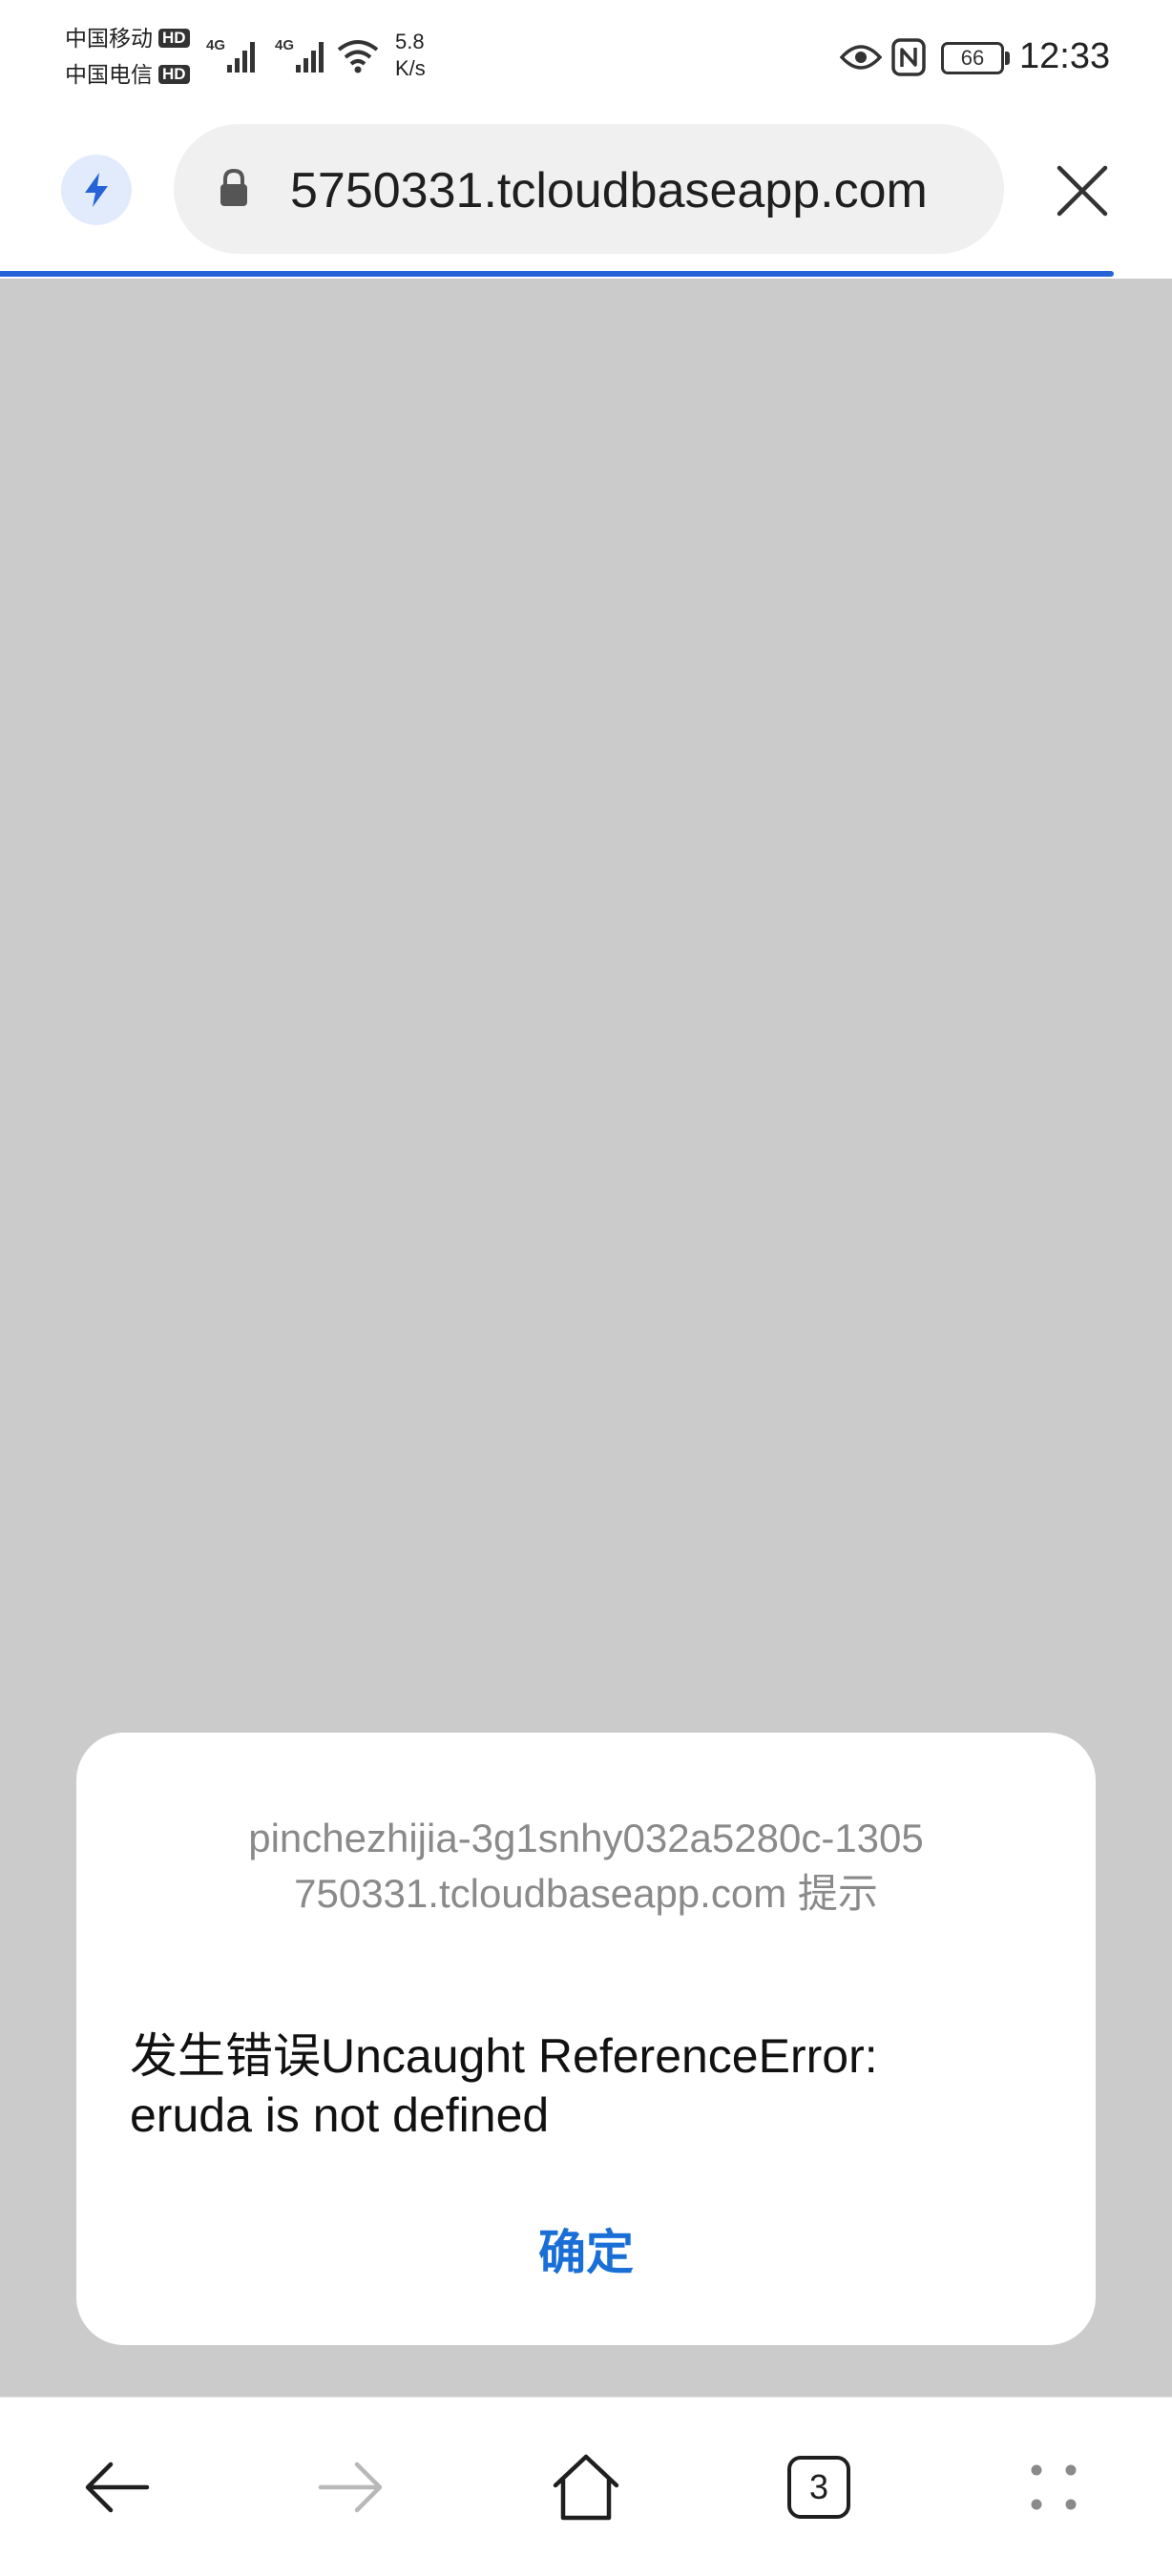 This screenshot has width=1172, height=2576. I want to click on home-button, so click(586, 2487).